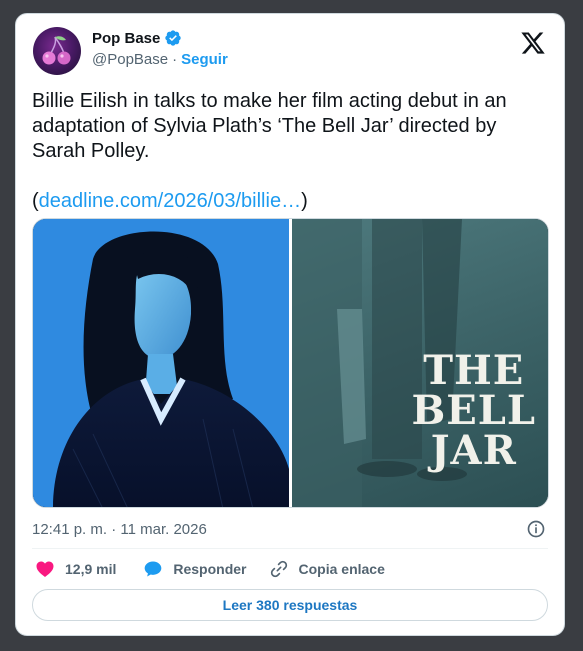  I want to click on author-name: Pop Base, so click(126, 38).